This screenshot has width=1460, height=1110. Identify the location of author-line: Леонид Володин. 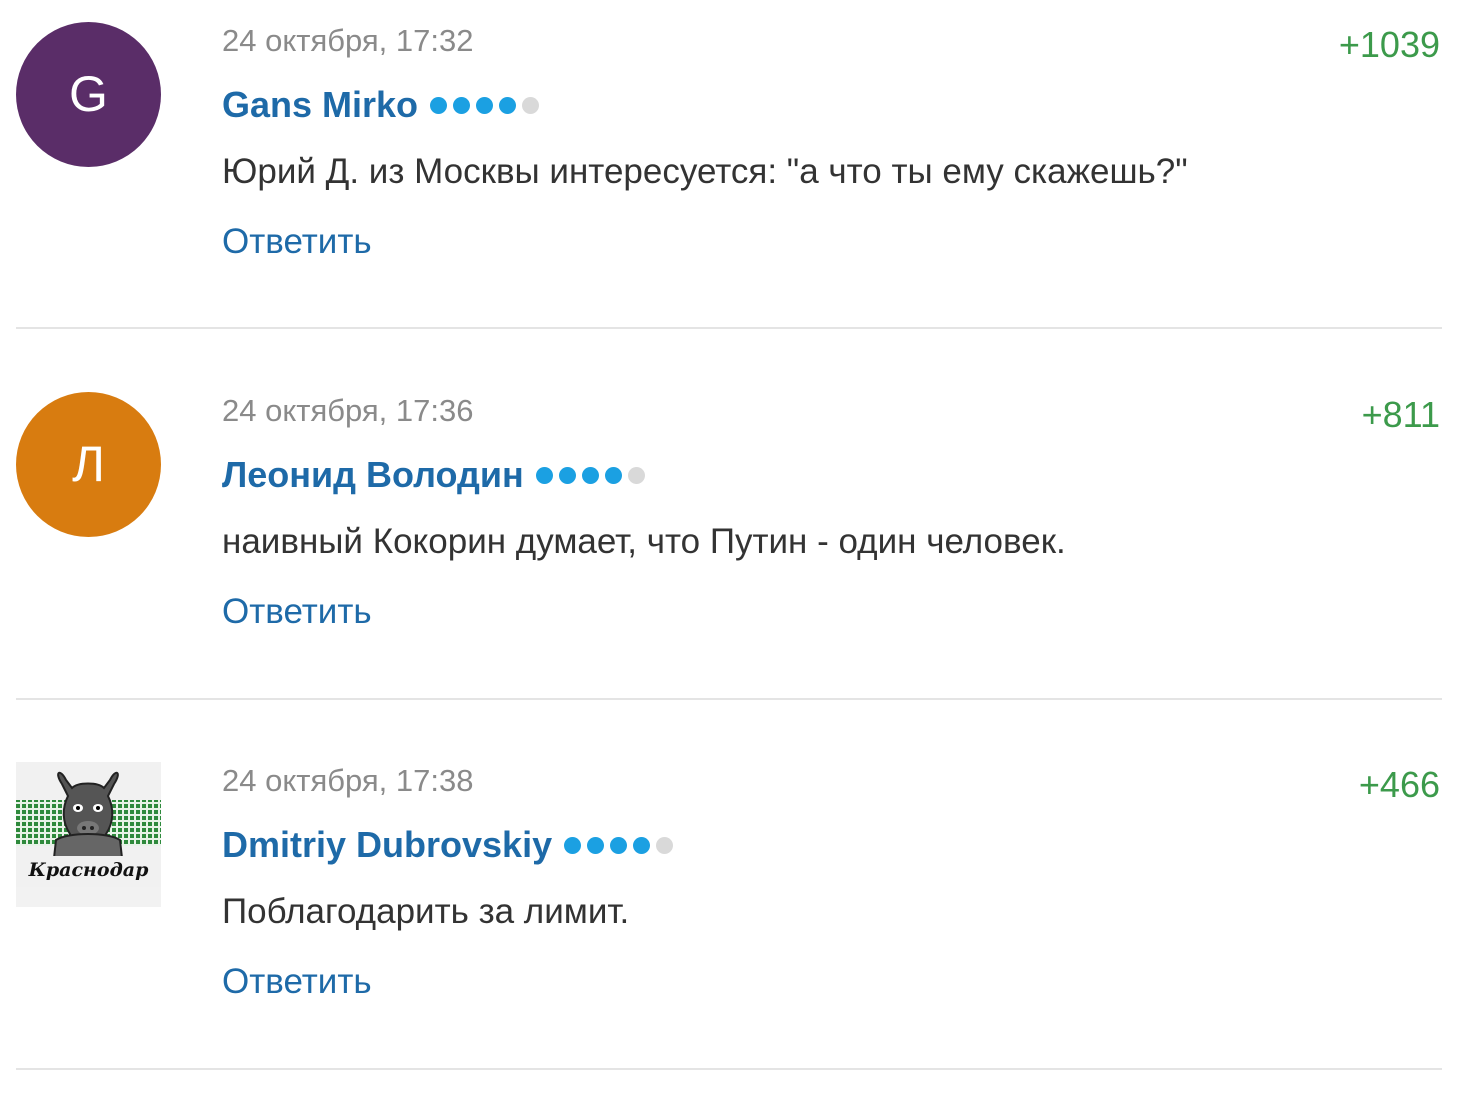
(436, 475).